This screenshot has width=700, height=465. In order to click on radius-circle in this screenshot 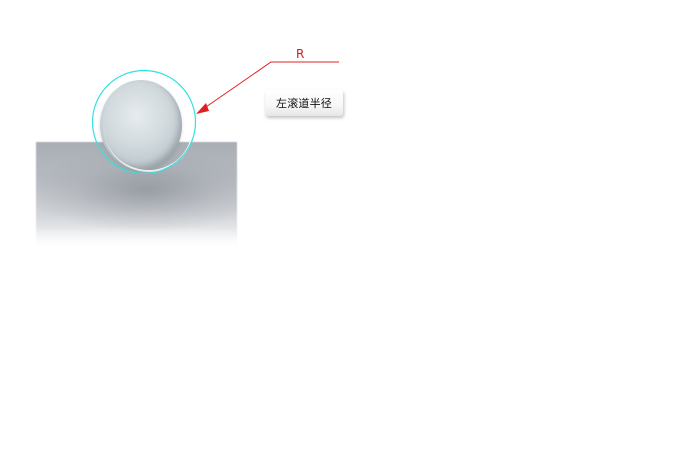, I will do `click(144, 122)`.